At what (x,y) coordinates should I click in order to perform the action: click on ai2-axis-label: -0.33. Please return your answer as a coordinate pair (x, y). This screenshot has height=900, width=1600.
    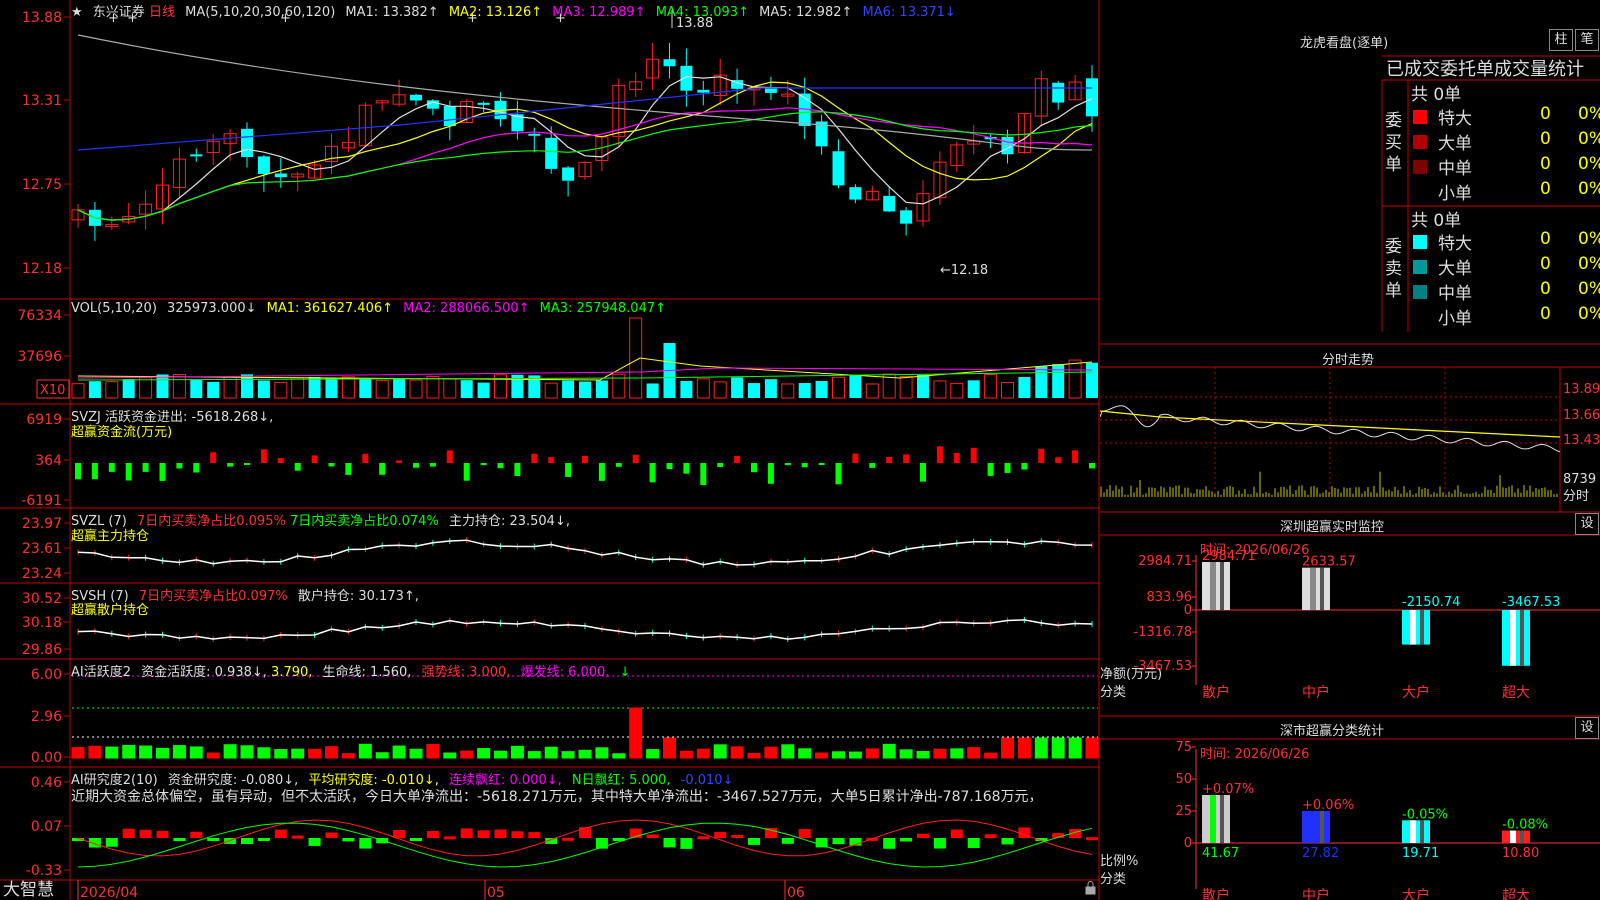
    Looking at the image, I should click on (44, 871).